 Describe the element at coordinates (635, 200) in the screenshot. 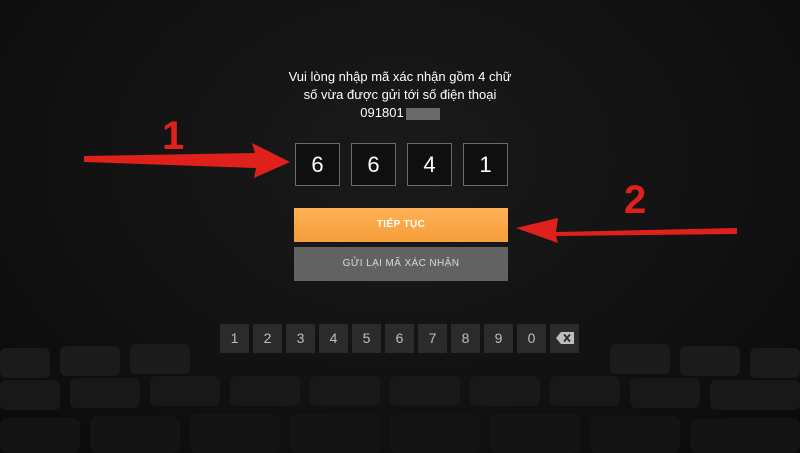

I see `annotation-marker-2: 2` at that location.